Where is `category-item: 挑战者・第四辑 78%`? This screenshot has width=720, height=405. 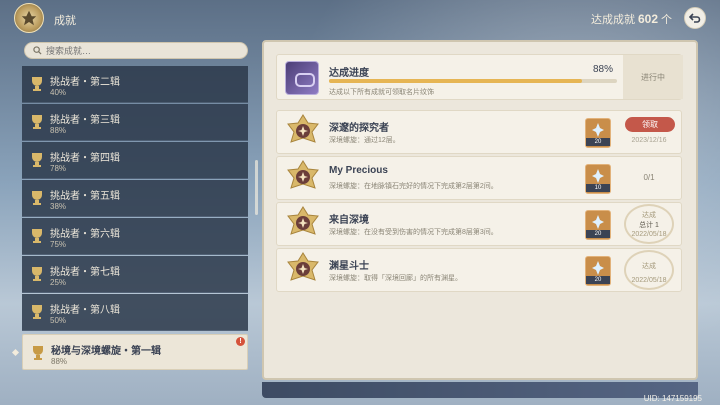
category-item: 挑战者・第四辑 78% is located at coordinates (135, 160).